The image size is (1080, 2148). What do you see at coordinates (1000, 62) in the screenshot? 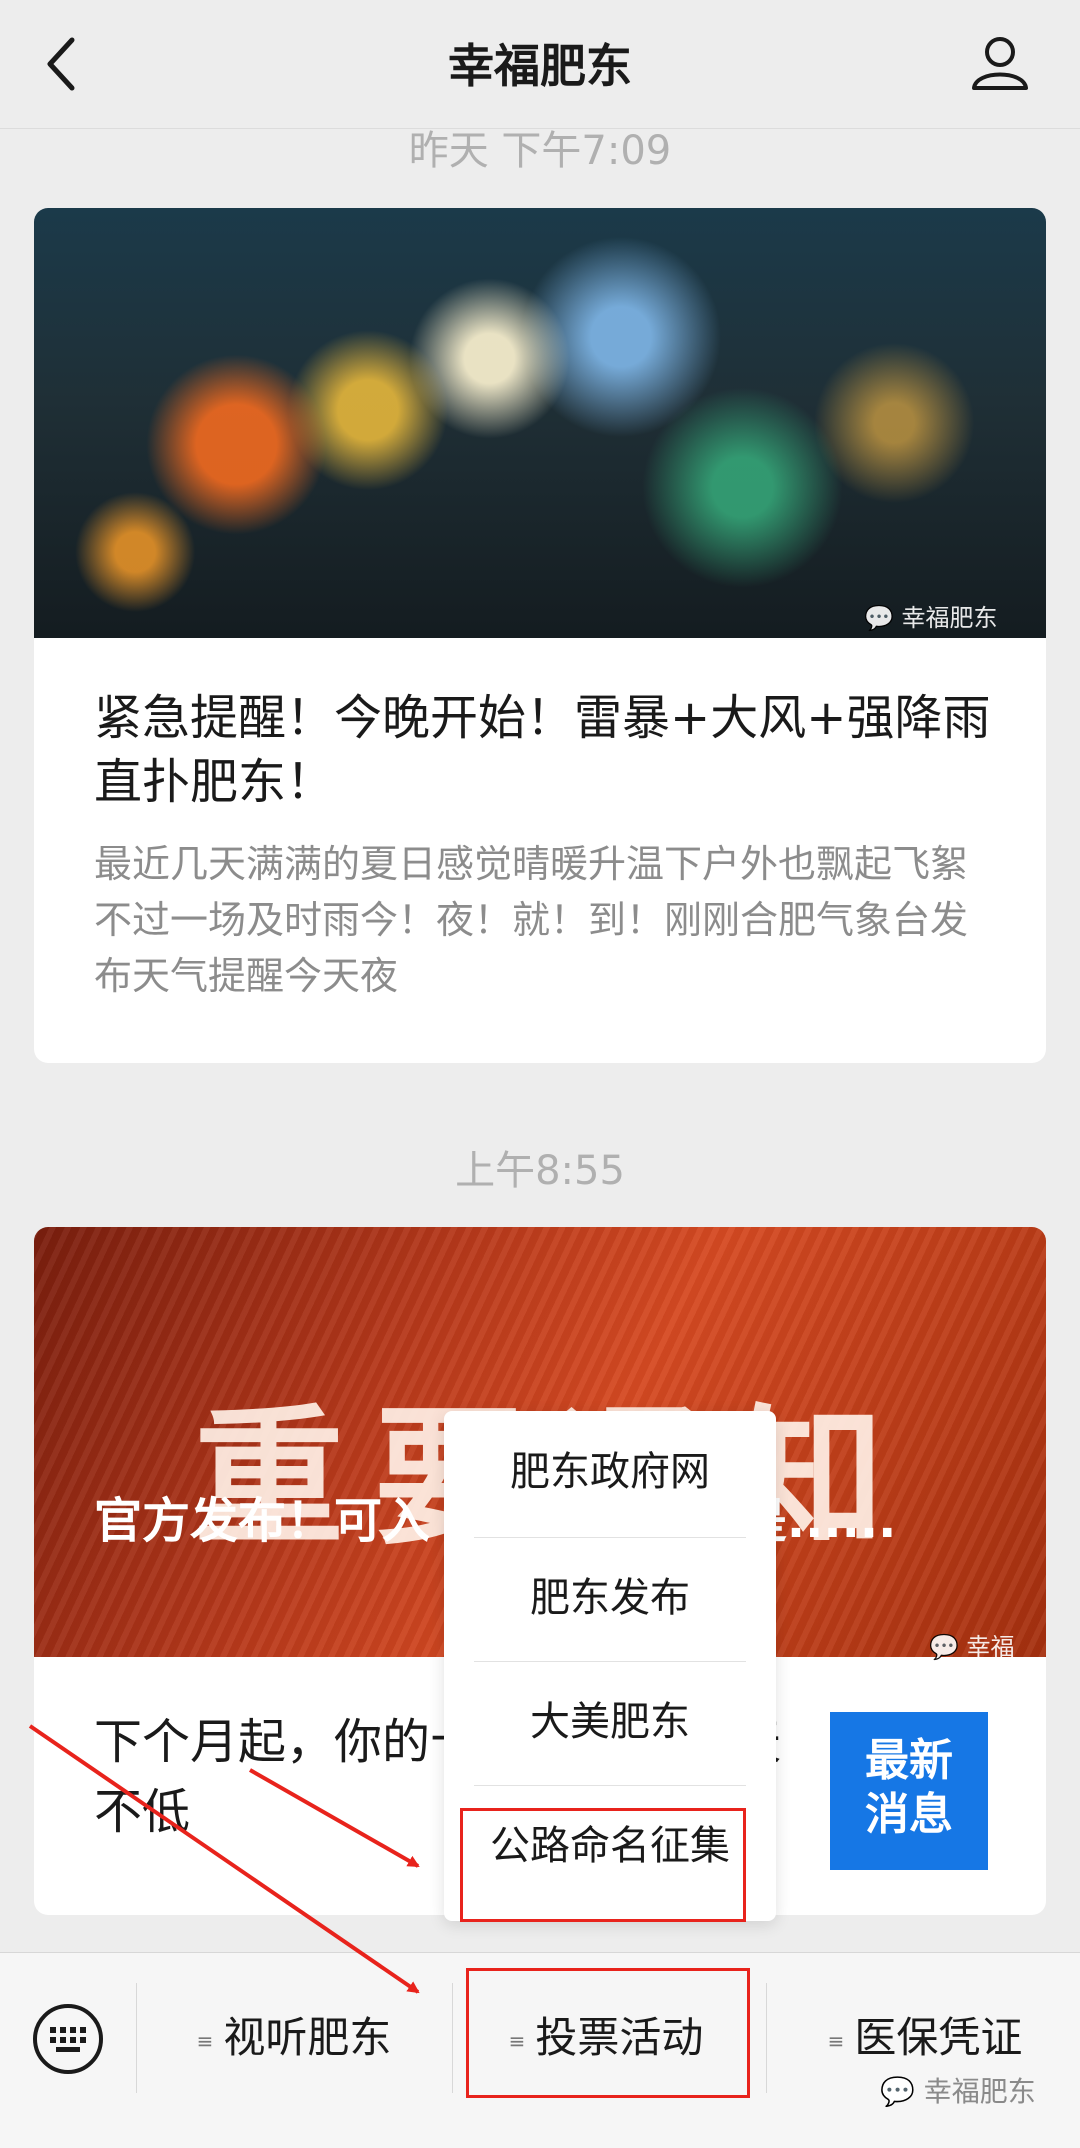
I see `user-profile-icon` at bounding box center [1000, 62].